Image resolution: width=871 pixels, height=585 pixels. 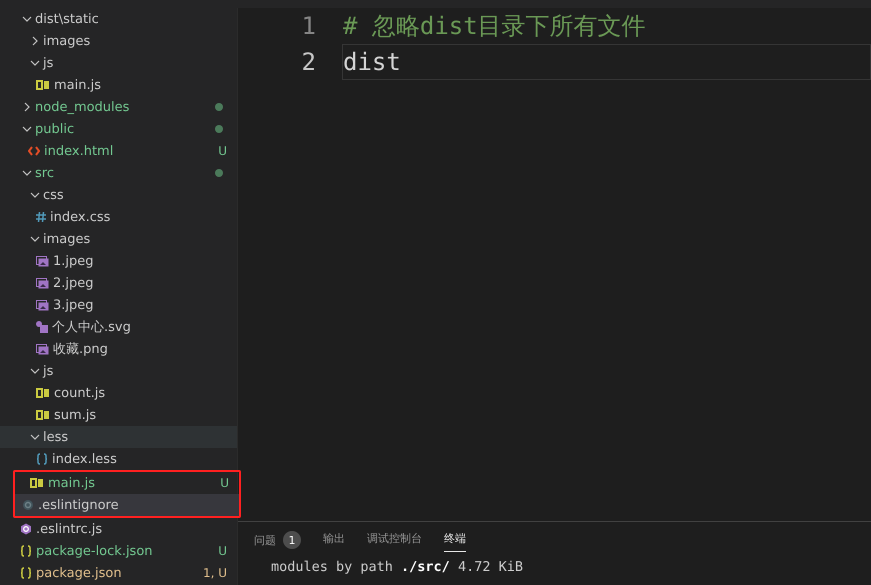 What do you see at coordinates (76, 415) in the screenshot?
I see `file-name: sum.js` at bounding box center [76, 415].